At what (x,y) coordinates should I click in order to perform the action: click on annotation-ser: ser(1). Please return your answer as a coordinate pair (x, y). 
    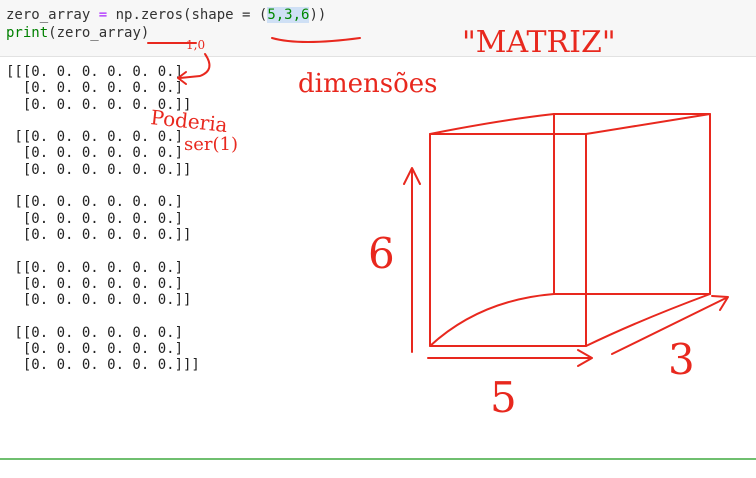
    Looking at the image, I should click on (211, 144).